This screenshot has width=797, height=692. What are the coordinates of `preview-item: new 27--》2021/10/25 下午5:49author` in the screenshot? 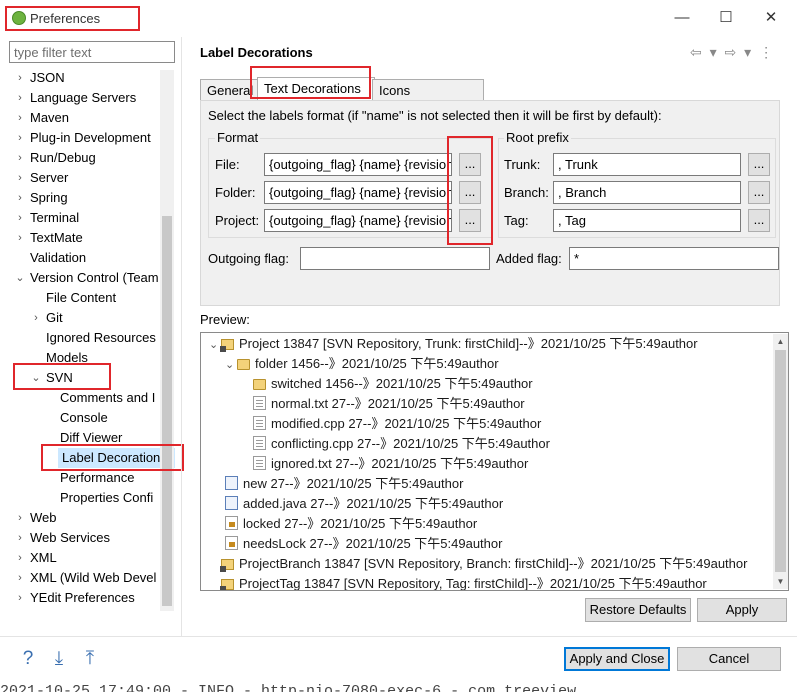 It's located at (344, 484).